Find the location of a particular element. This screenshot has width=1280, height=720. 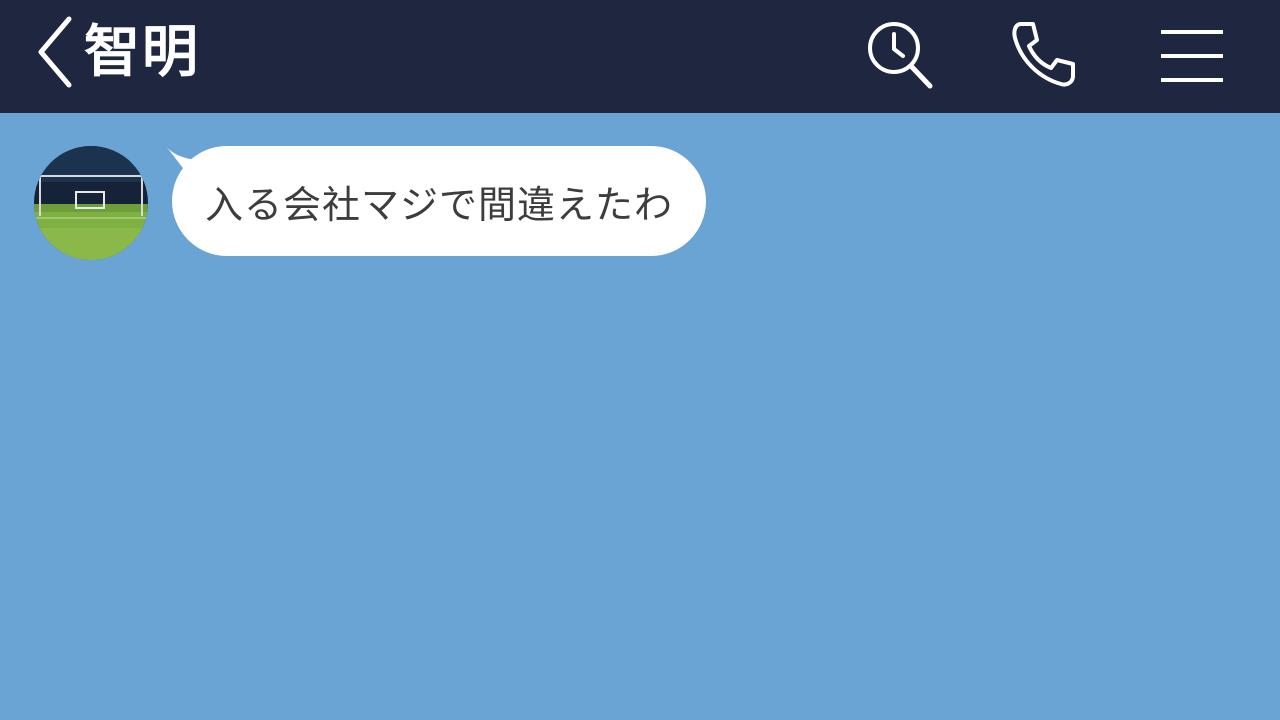

search-button is located at coordinates (900, 54).